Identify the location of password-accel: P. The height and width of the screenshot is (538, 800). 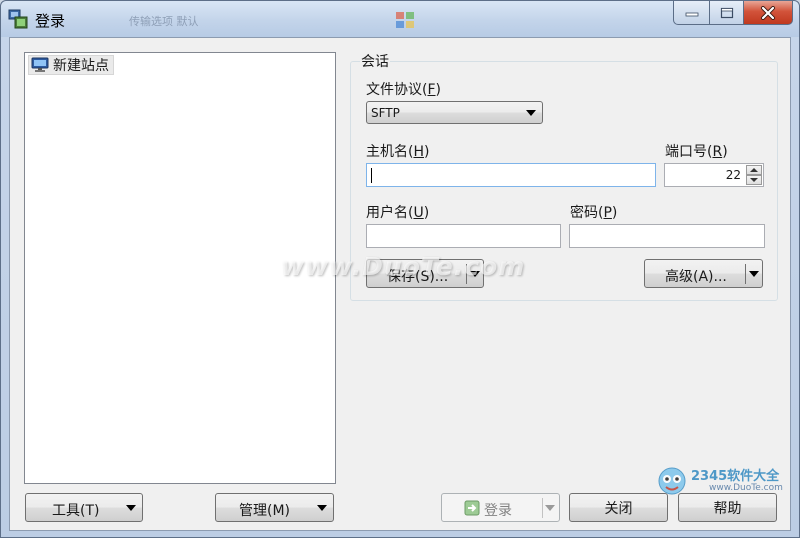
(607, 213).